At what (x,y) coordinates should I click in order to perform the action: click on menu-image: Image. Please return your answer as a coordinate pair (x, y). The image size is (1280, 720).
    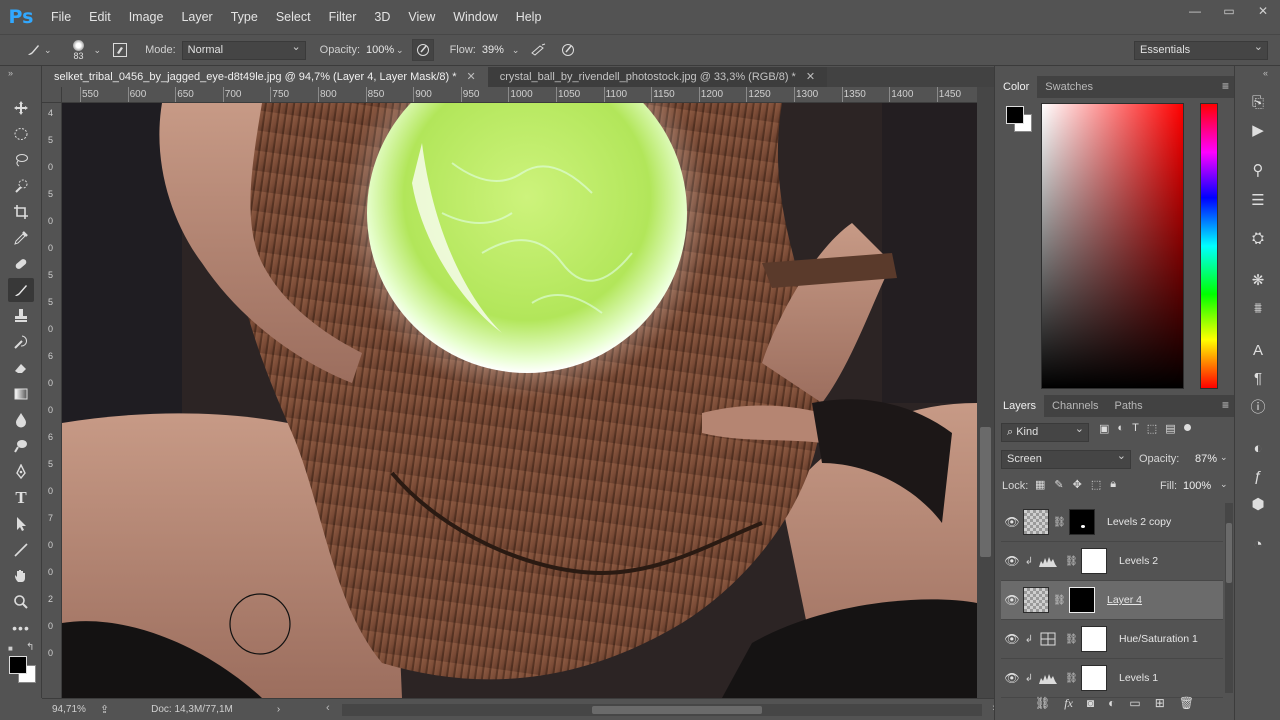
    Looking at the image, I should click on (146, 17).